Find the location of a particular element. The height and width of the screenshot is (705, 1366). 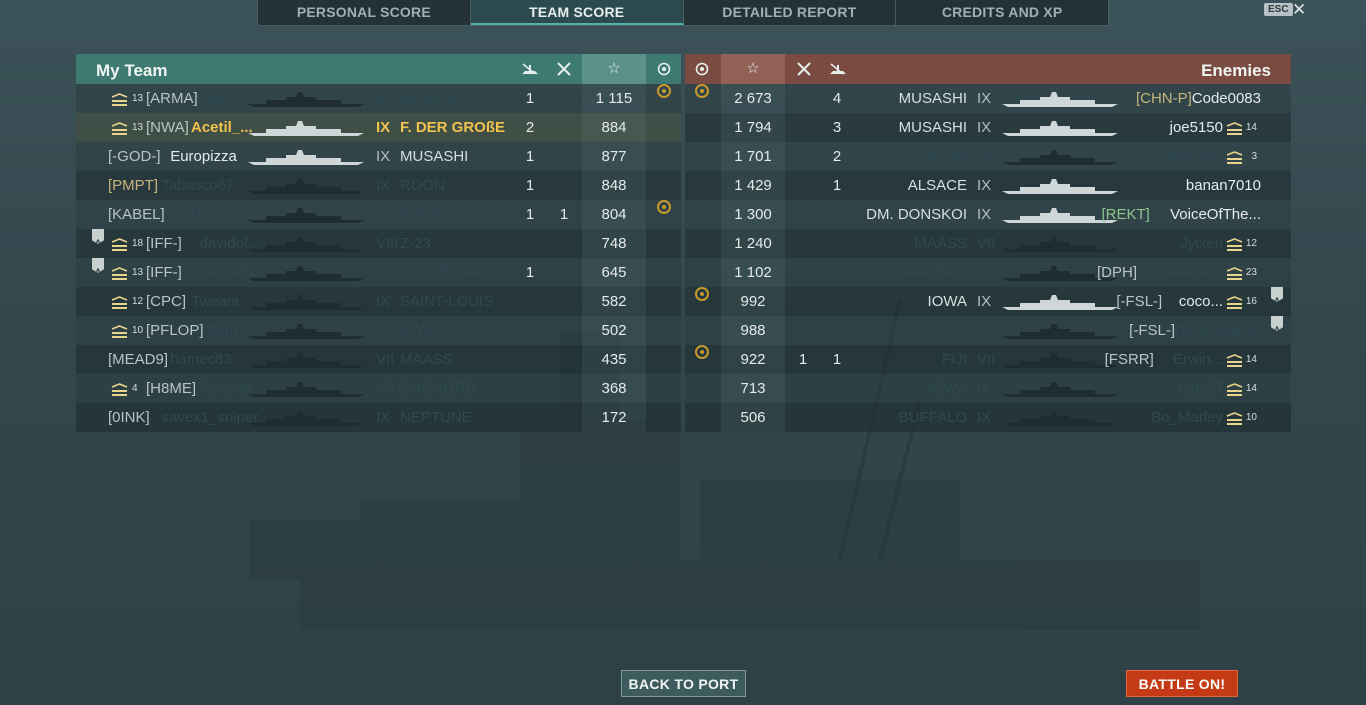

player-row: 988 ATAGO VIII A DeMoNlak38 [-FSL-] is located at coordinates (988, 330).